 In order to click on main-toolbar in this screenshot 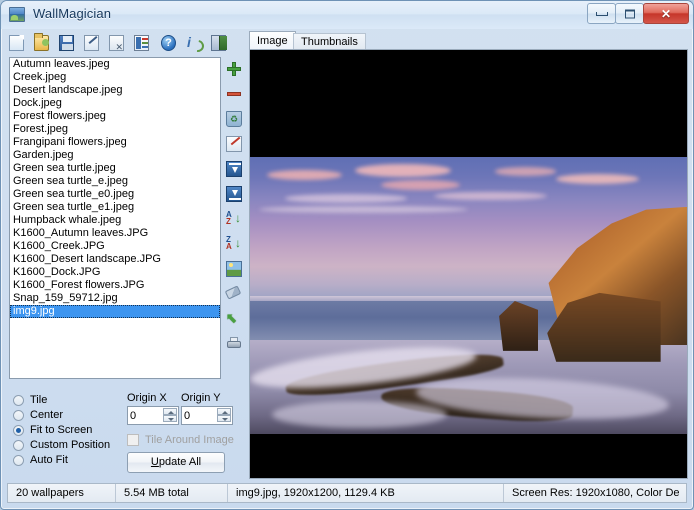, I will do `click(124, 43)`.